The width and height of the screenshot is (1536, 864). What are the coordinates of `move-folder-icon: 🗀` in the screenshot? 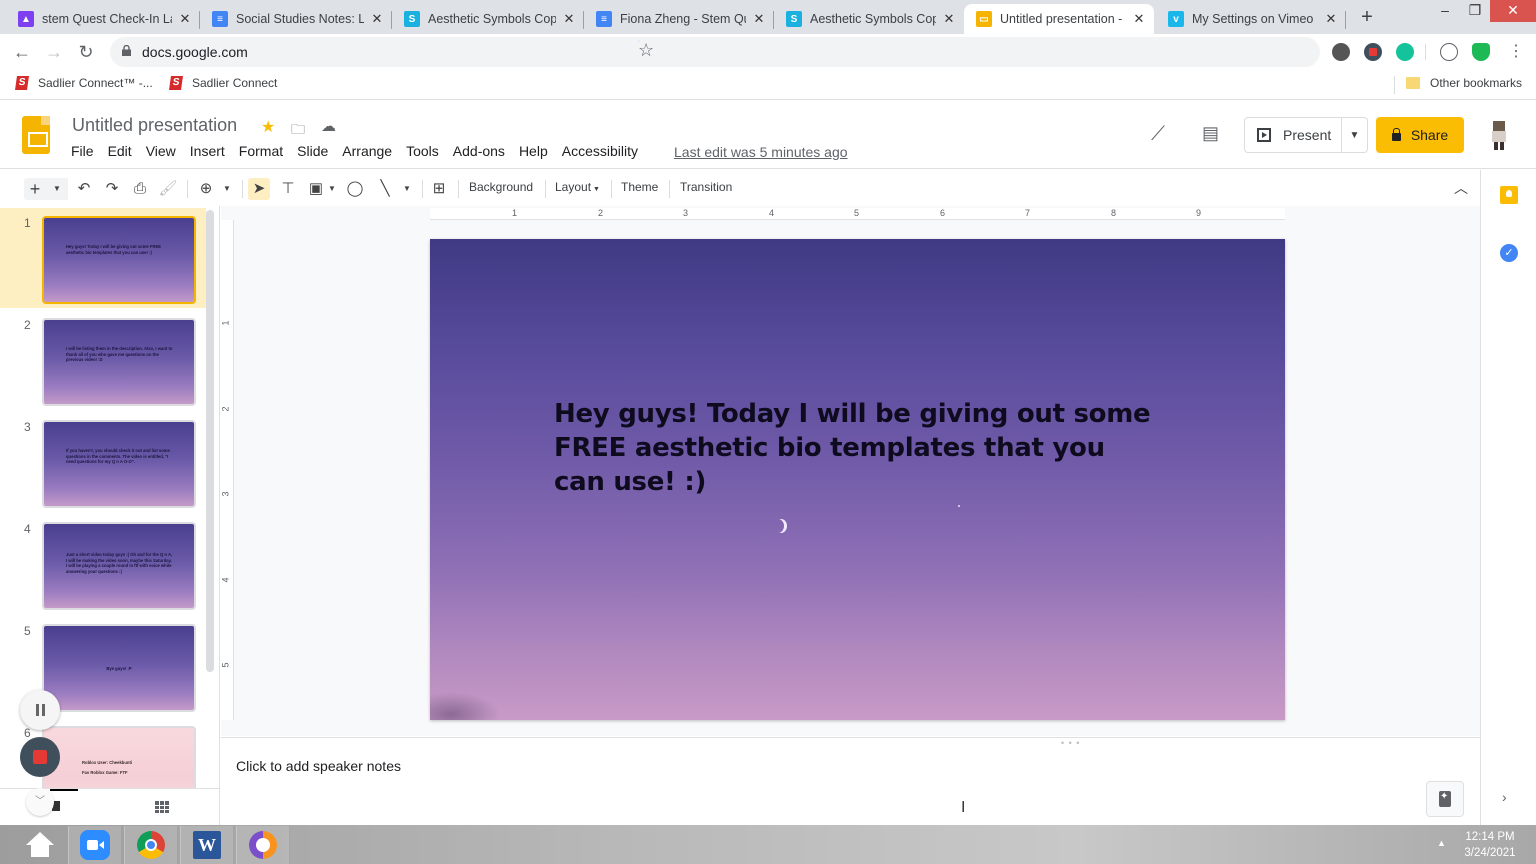 It's located at (298, 131).